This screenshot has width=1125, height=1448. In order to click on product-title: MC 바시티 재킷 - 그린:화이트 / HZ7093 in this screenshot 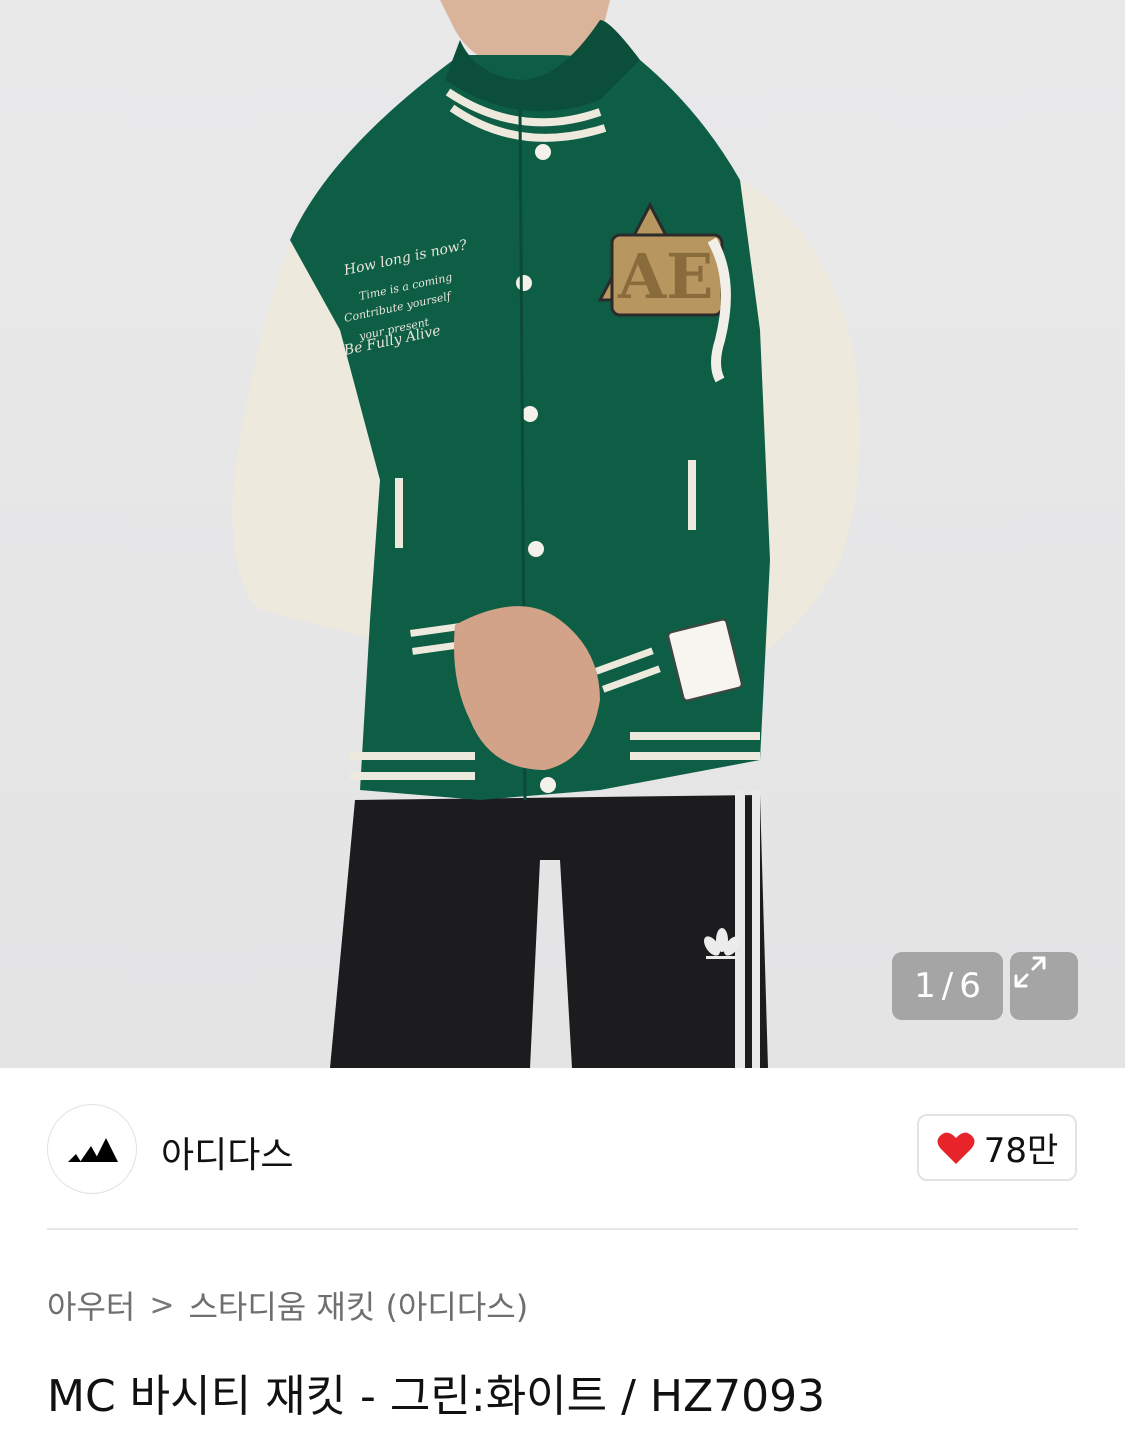, I will do `click(436, 1396)`.